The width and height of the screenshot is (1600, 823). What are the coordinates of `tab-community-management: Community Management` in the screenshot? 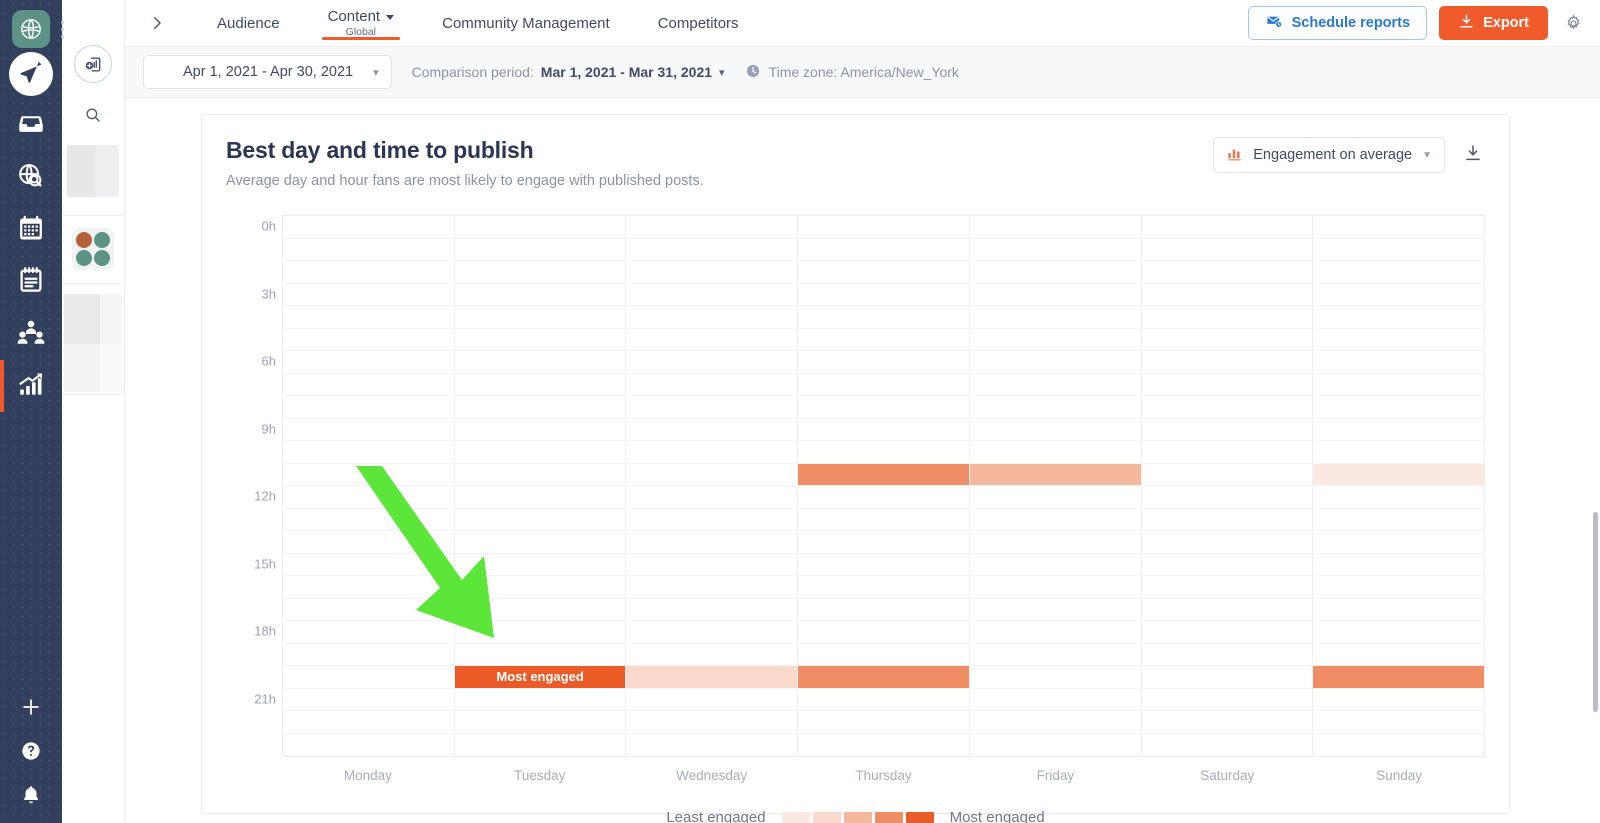 It's located at (526, 23).